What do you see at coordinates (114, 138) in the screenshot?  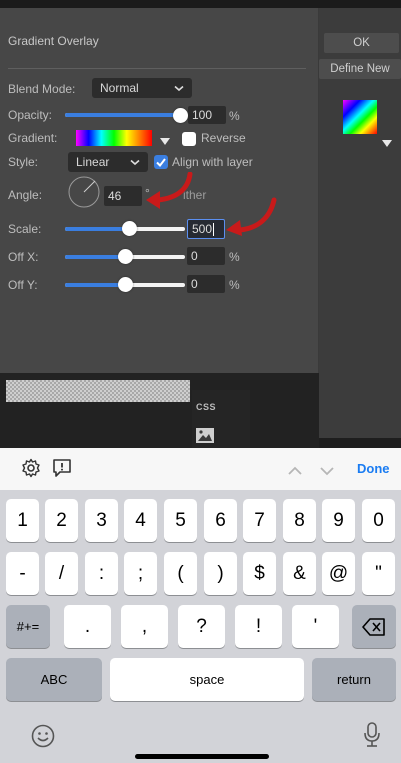 I see `gradient-preview` at bounding box center [114, 138].